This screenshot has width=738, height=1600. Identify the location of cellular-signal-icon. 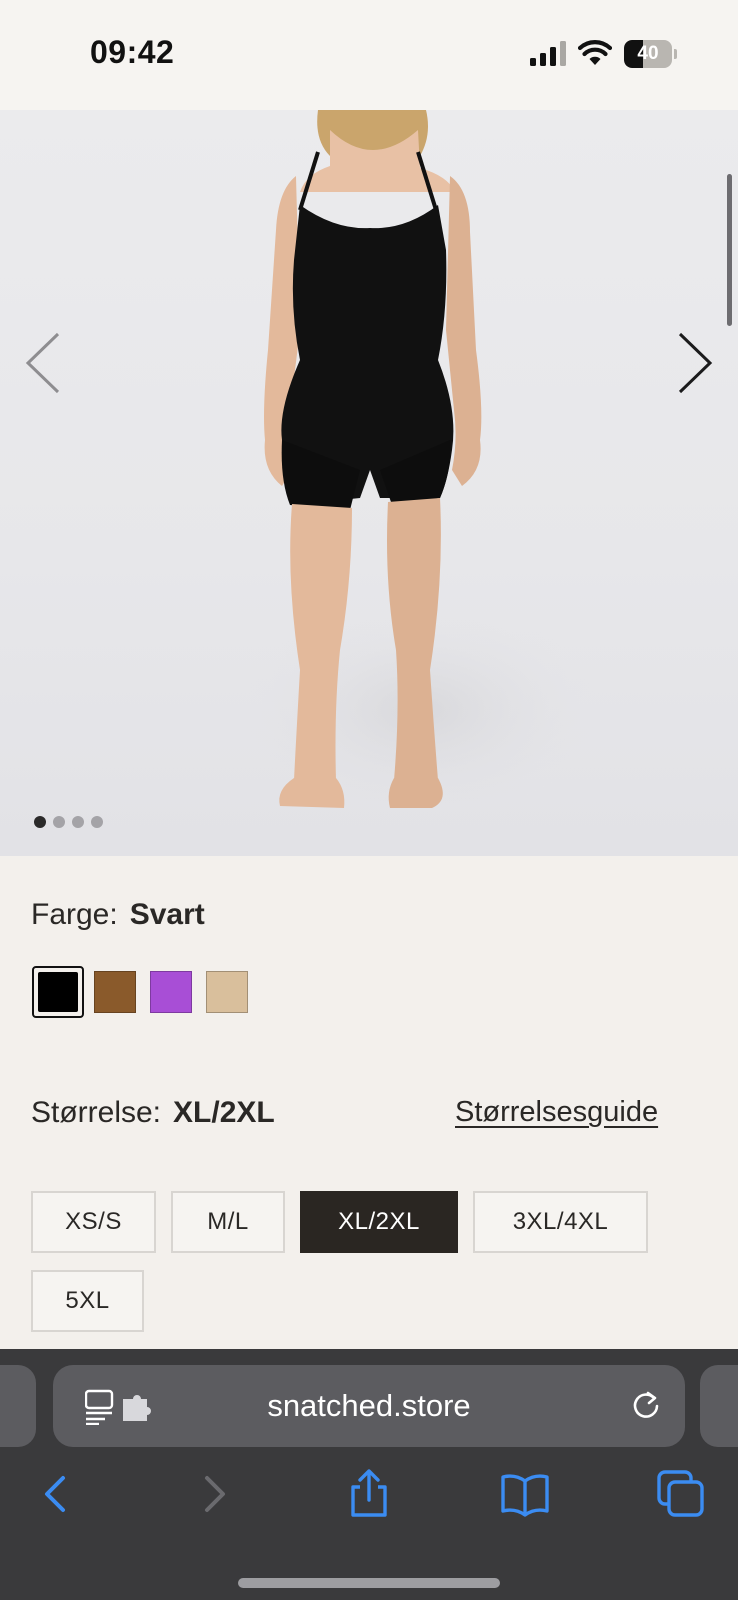
(548, 53).